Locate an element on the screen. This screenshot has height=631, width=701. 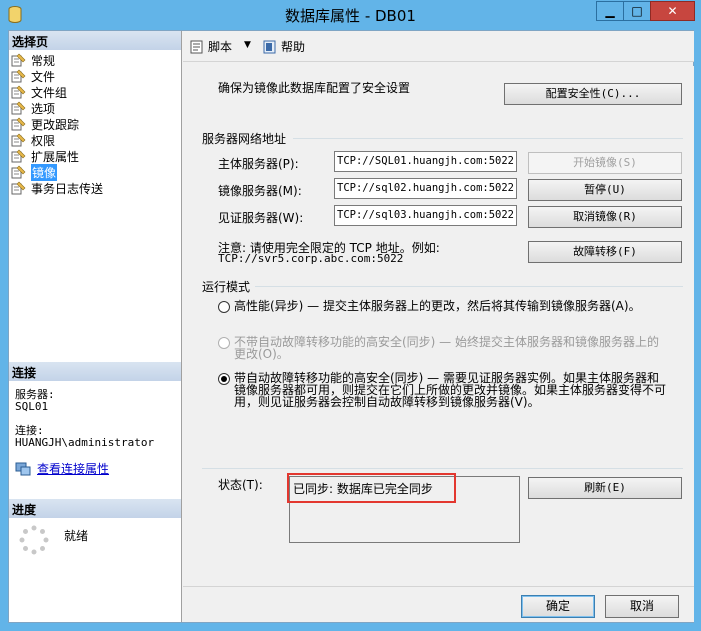
connection-properties-icon is located at coordinates (23, 468).